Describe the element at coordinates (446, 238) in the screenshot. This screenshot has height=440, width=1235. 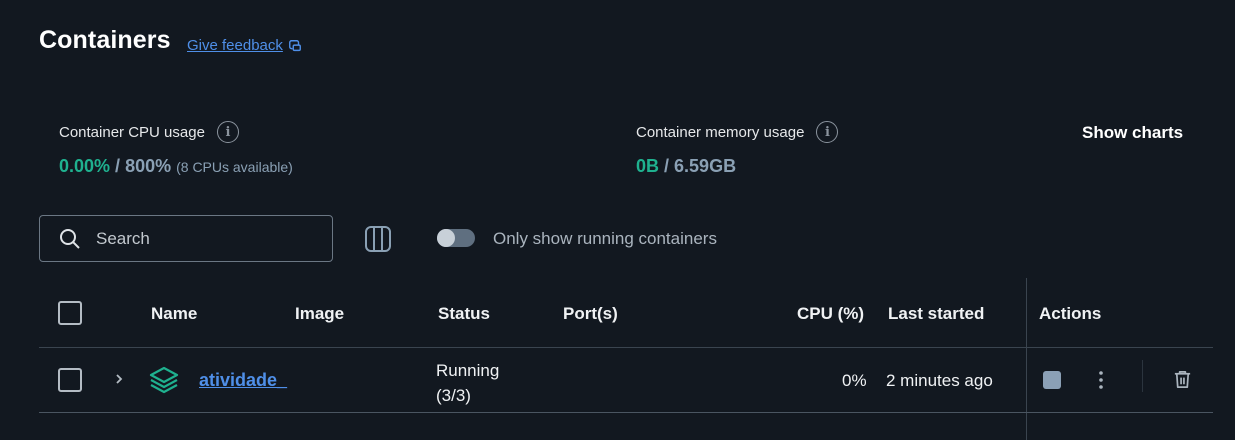
I see `toggle-knob` at that location.